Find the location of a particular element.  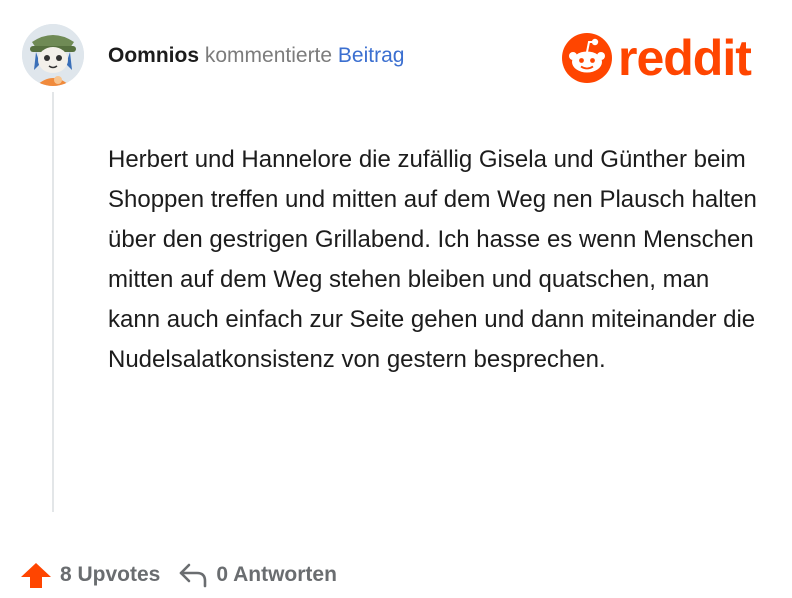

upvote-arrow-icon is located at coordinates (36, 575).